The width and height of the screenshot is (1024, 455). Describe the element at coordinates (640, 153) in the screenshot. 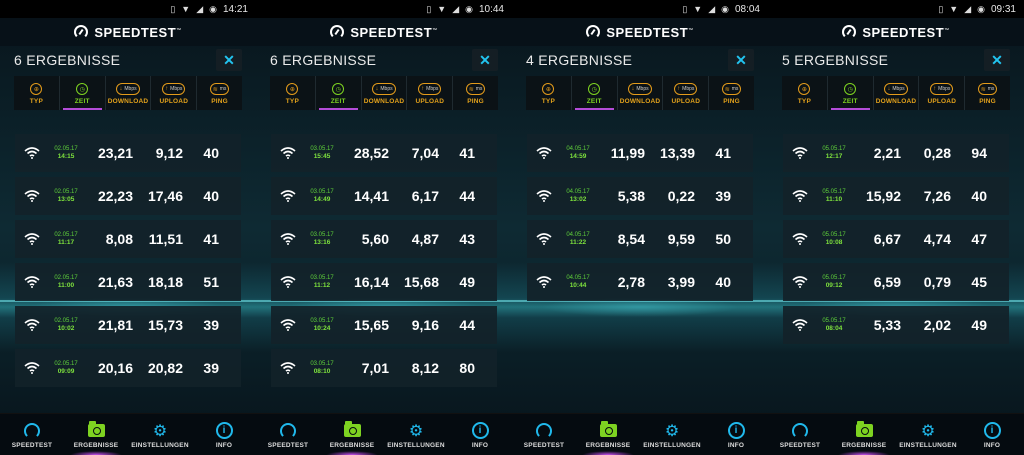

I see `result-row: 04.05.17 14:59 11,99 13,39 41` at that location.